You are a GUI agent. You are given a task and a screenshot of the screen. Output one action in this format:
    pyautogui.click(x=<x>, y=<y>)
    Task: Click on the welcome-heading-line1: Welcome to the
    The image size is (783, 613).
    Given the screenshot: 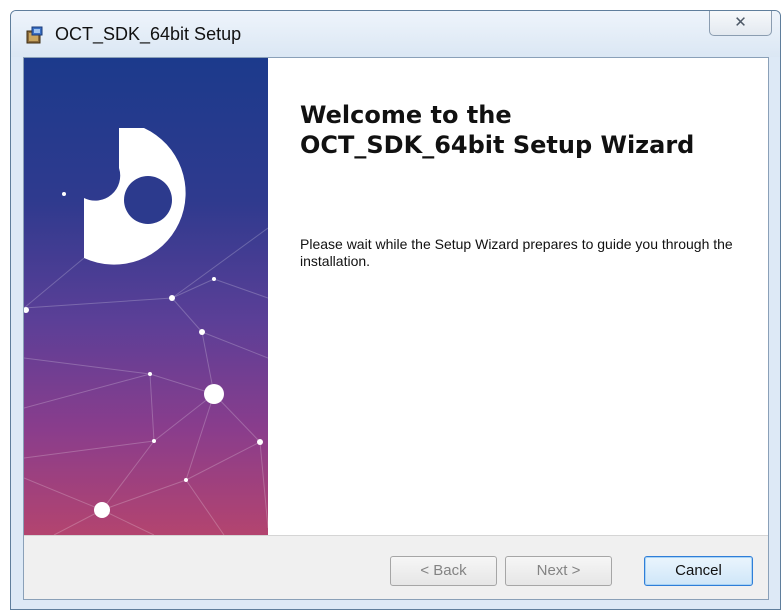 What is the action you would take?
    pyautogui.click(x=406, y=115)
    